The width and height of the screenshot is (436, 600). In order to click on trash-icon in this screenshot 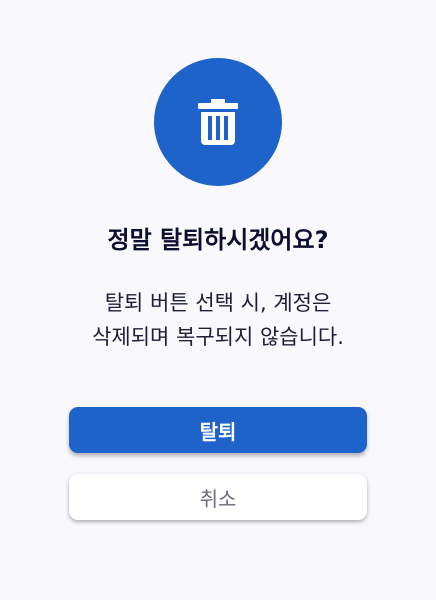, I will do `click(218, 122)`.